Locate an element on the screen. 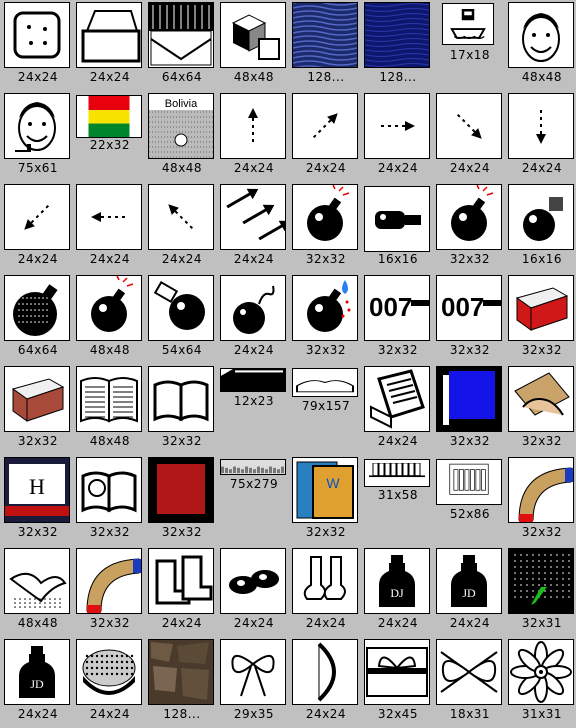  size-label: 31x31 is located at coordinates (542, 714).